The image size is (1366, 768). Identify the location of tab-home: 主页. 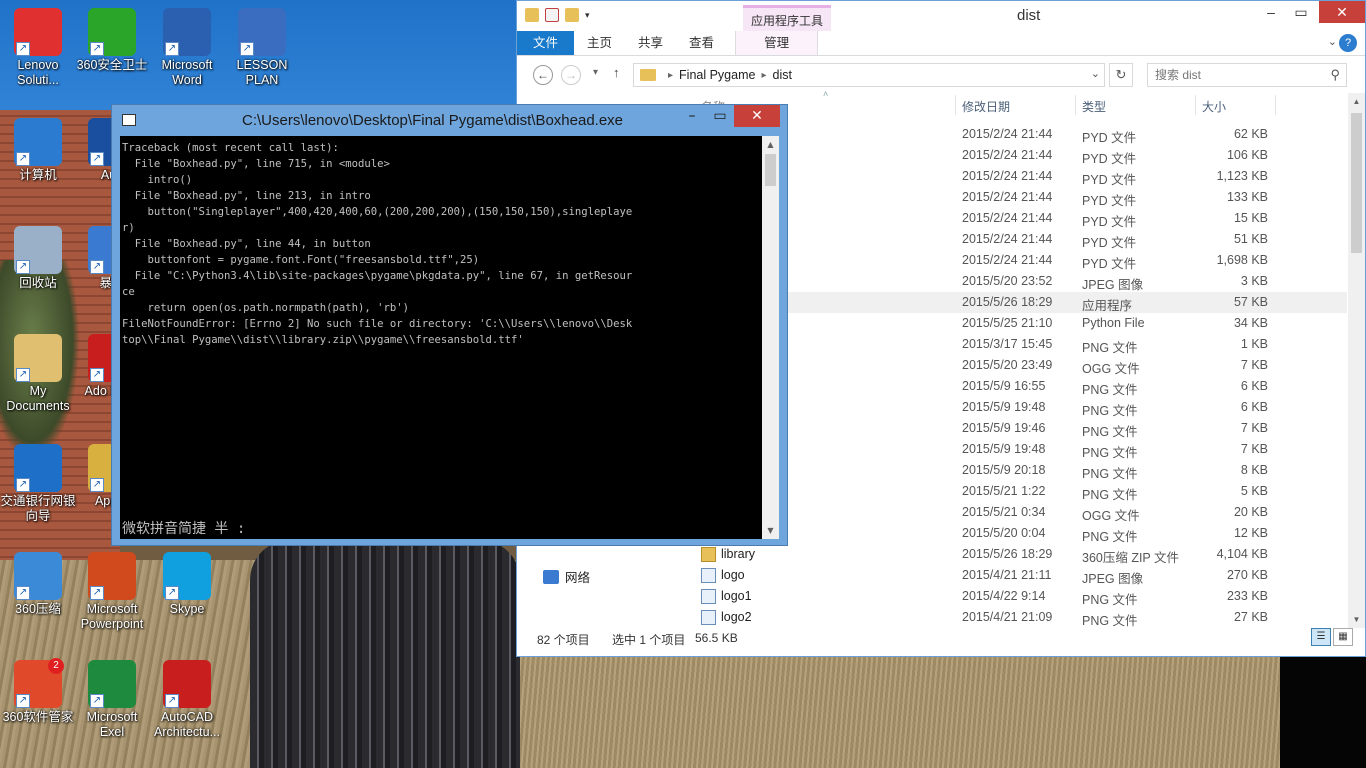
(599, 43).